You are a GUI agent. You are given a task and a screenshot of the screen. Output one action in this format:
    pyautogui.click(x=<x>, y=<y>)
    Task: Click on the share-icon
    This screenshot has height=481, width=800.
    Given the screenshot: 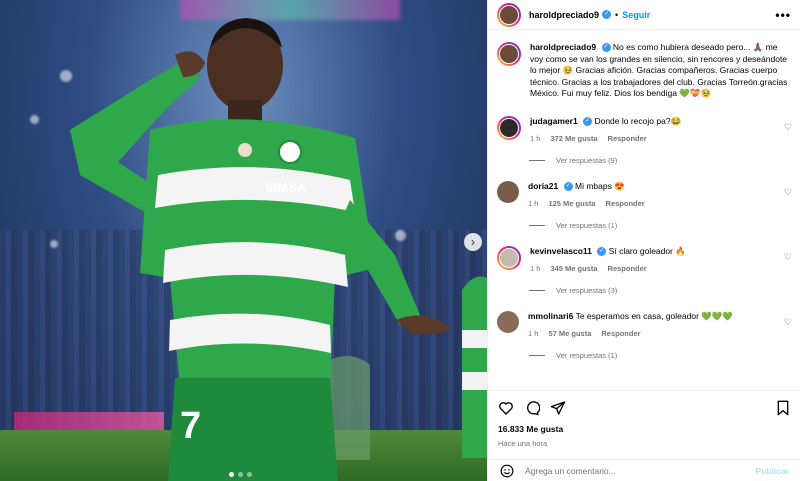 What is the action you would take?
    pyautogui.click(x=558, y=408)
    